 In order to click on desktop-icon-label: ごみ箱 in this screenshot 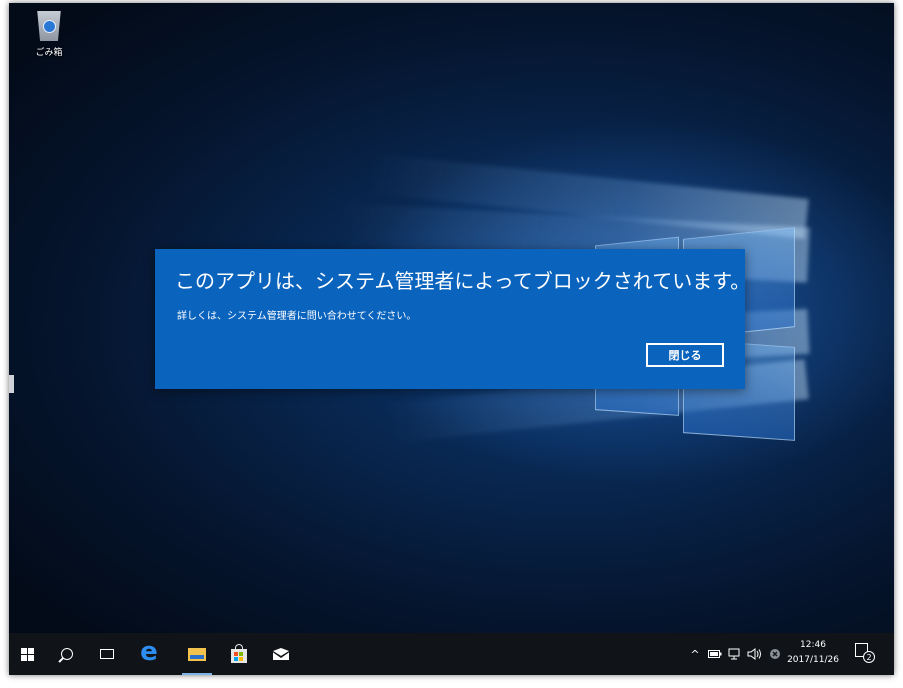, I will do `click(49, 53)`.